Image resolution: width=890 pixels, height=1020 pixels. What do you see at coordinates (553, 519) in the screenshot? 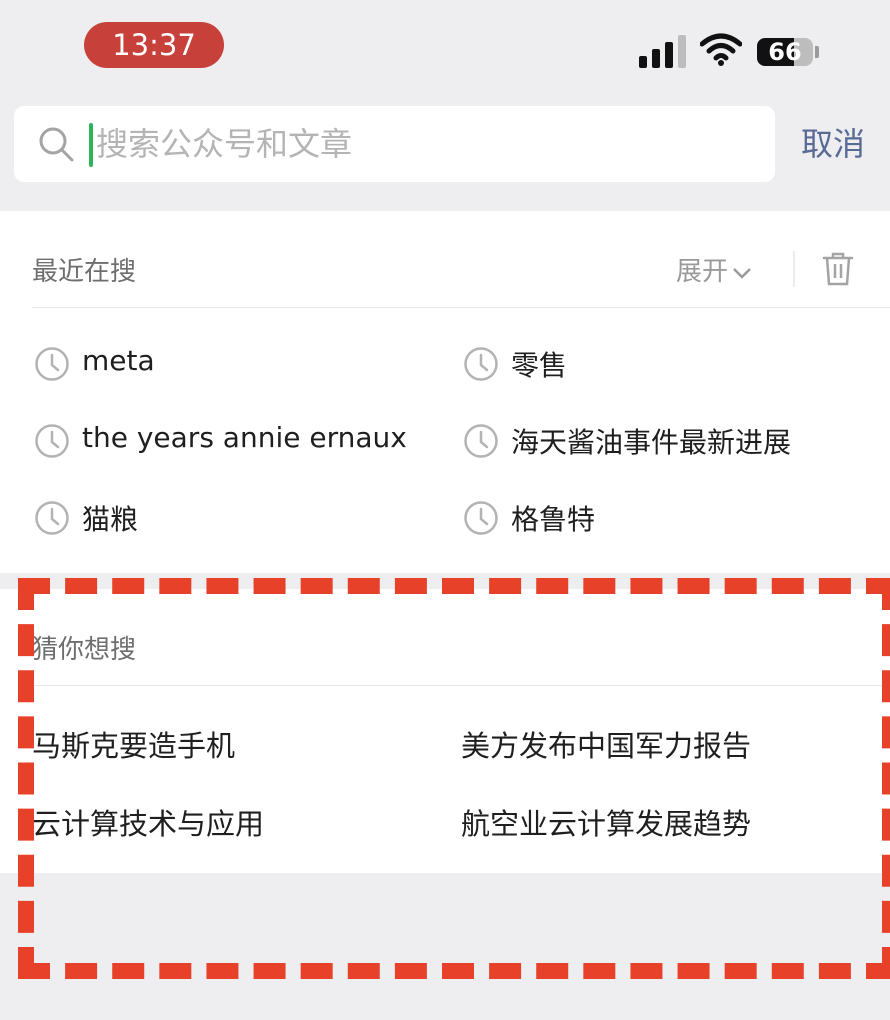
I see `history-item-label: 格鲁特` at bounding box center [553, 519].